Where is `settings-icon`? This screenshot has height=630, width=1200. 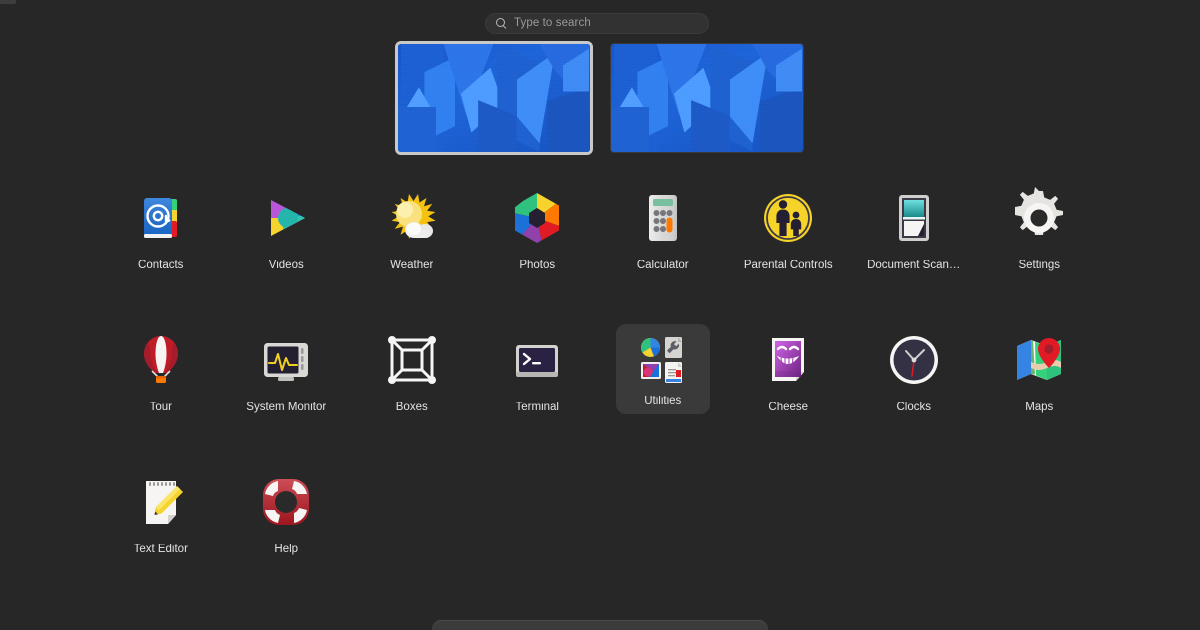 settings-icon is located at coordinates (1039, 218).